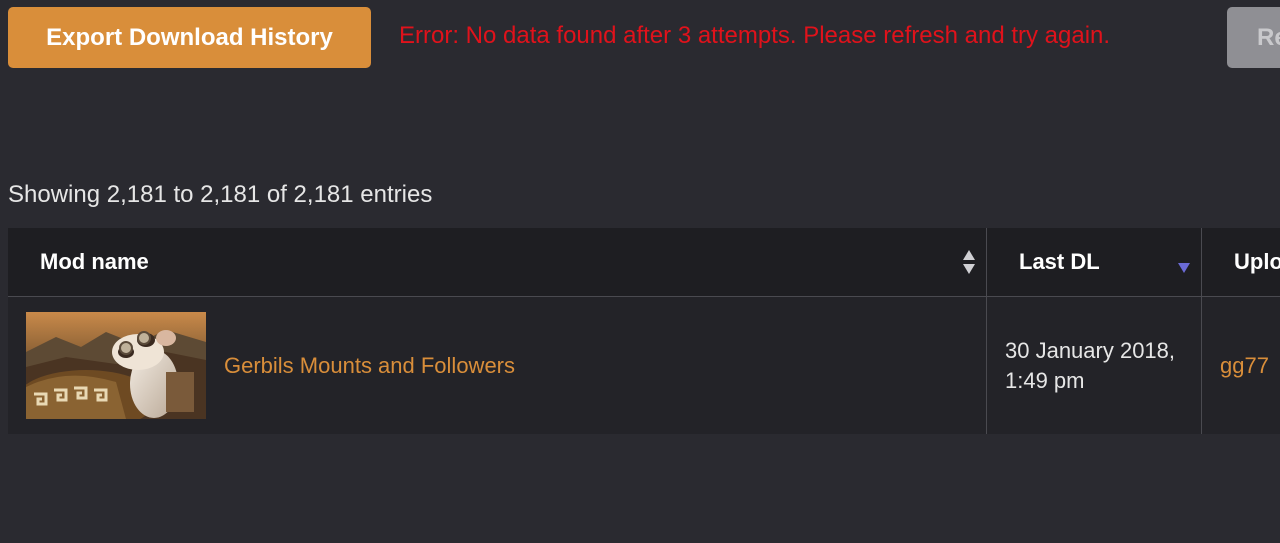  Describe the element at coordinates (1090, 365) in the screenshot. I see `last-dl-date: 30 January 2018, 1:49 pm` at that location.